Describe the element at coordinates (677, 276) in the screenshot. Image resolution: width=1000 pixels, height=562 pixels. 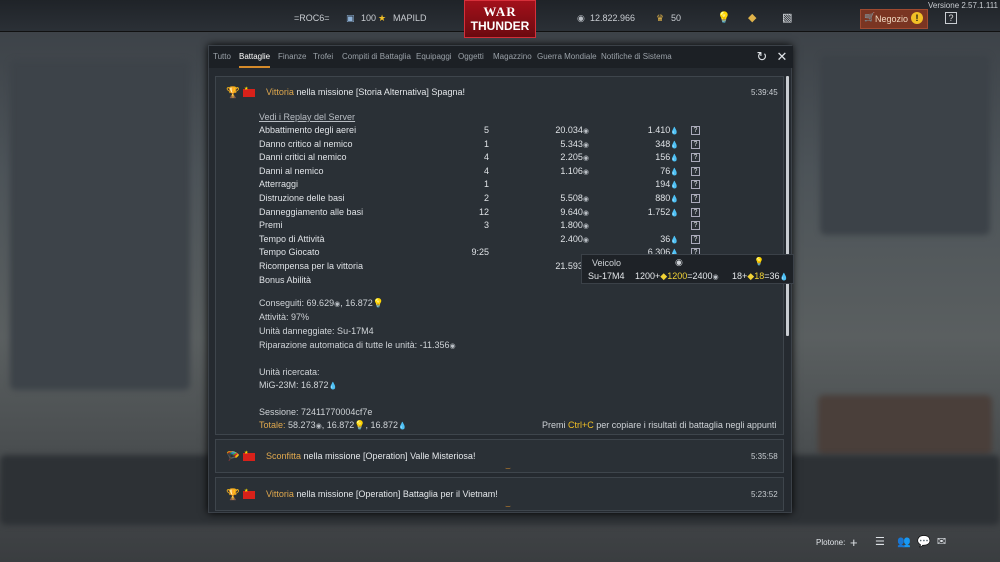
I see `tooltip-silver-calc: 1200+◆1200=2400◉` at that location.